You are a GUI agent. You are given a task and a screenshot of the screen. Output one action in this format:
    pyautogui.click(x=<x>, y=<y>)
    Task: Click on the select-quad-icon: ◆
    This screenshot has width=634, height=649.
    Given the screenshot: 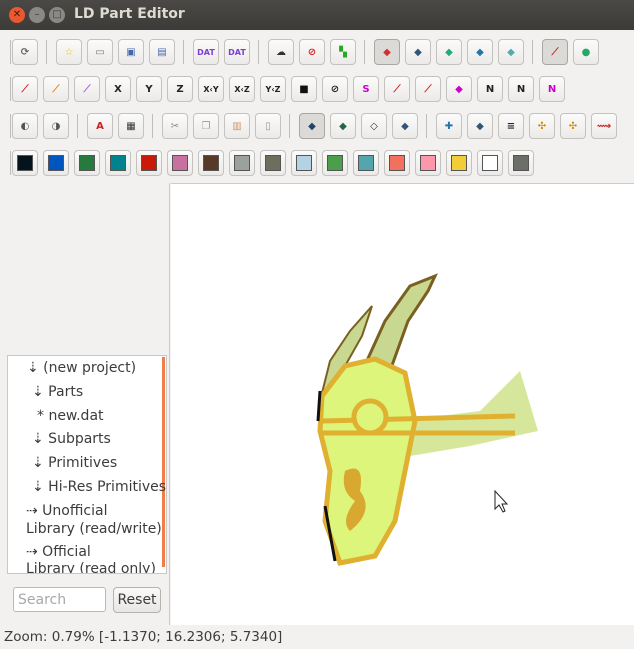 What is the action you would take?
    pyautogui.click(x=405, y=126)
    